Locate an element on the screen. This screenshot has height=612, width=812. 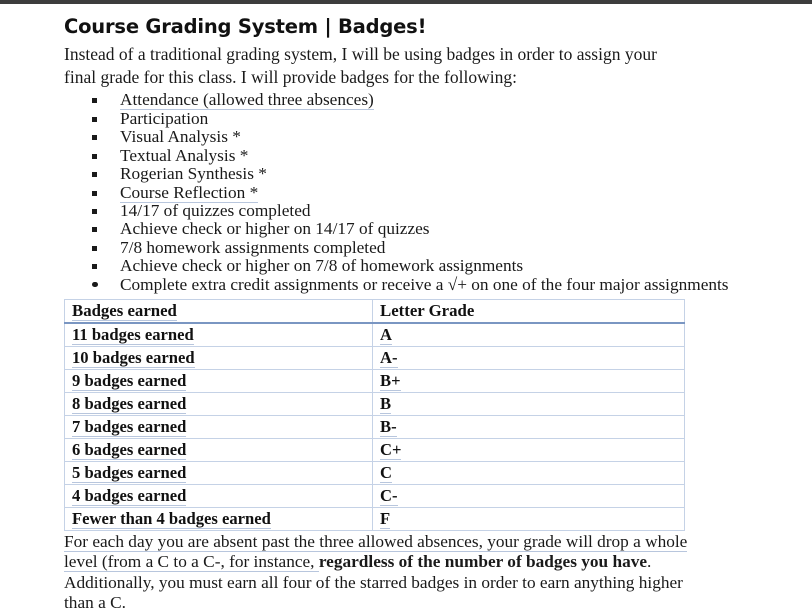
cell-text: 9 badges earned is located at coordinates (129, 380).